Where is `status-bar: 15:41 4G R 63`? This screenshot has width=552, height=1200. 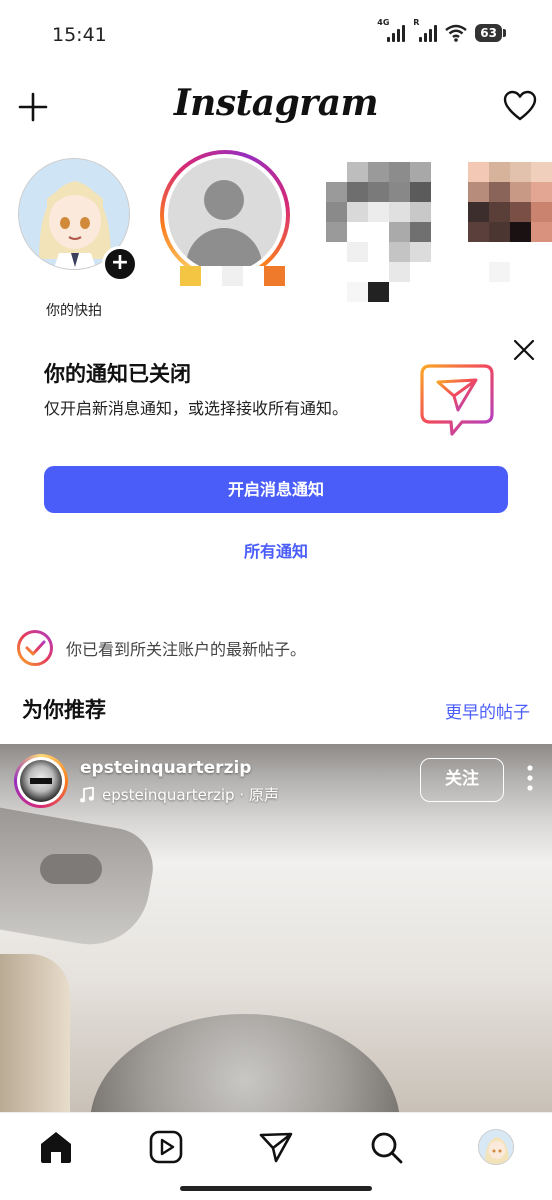
status-bar: 15:41 4G R 63 is located at coordinates (276, 35).